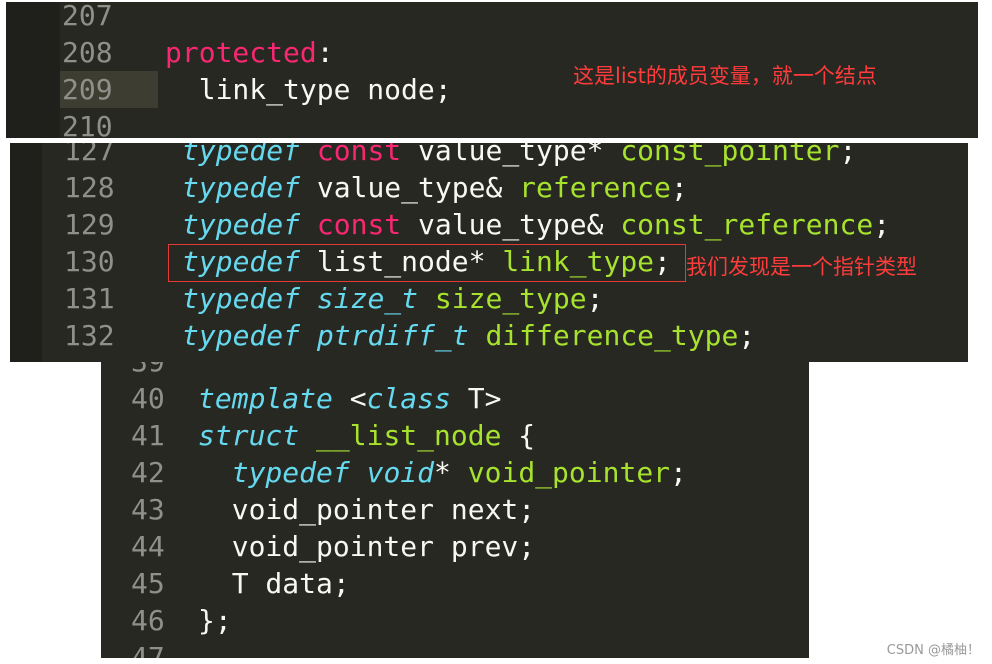 This screenshot has height=664, width=992. I want to click on code-line: 132 typedef ptrdiff_t difference_type;, so click(489, 335).